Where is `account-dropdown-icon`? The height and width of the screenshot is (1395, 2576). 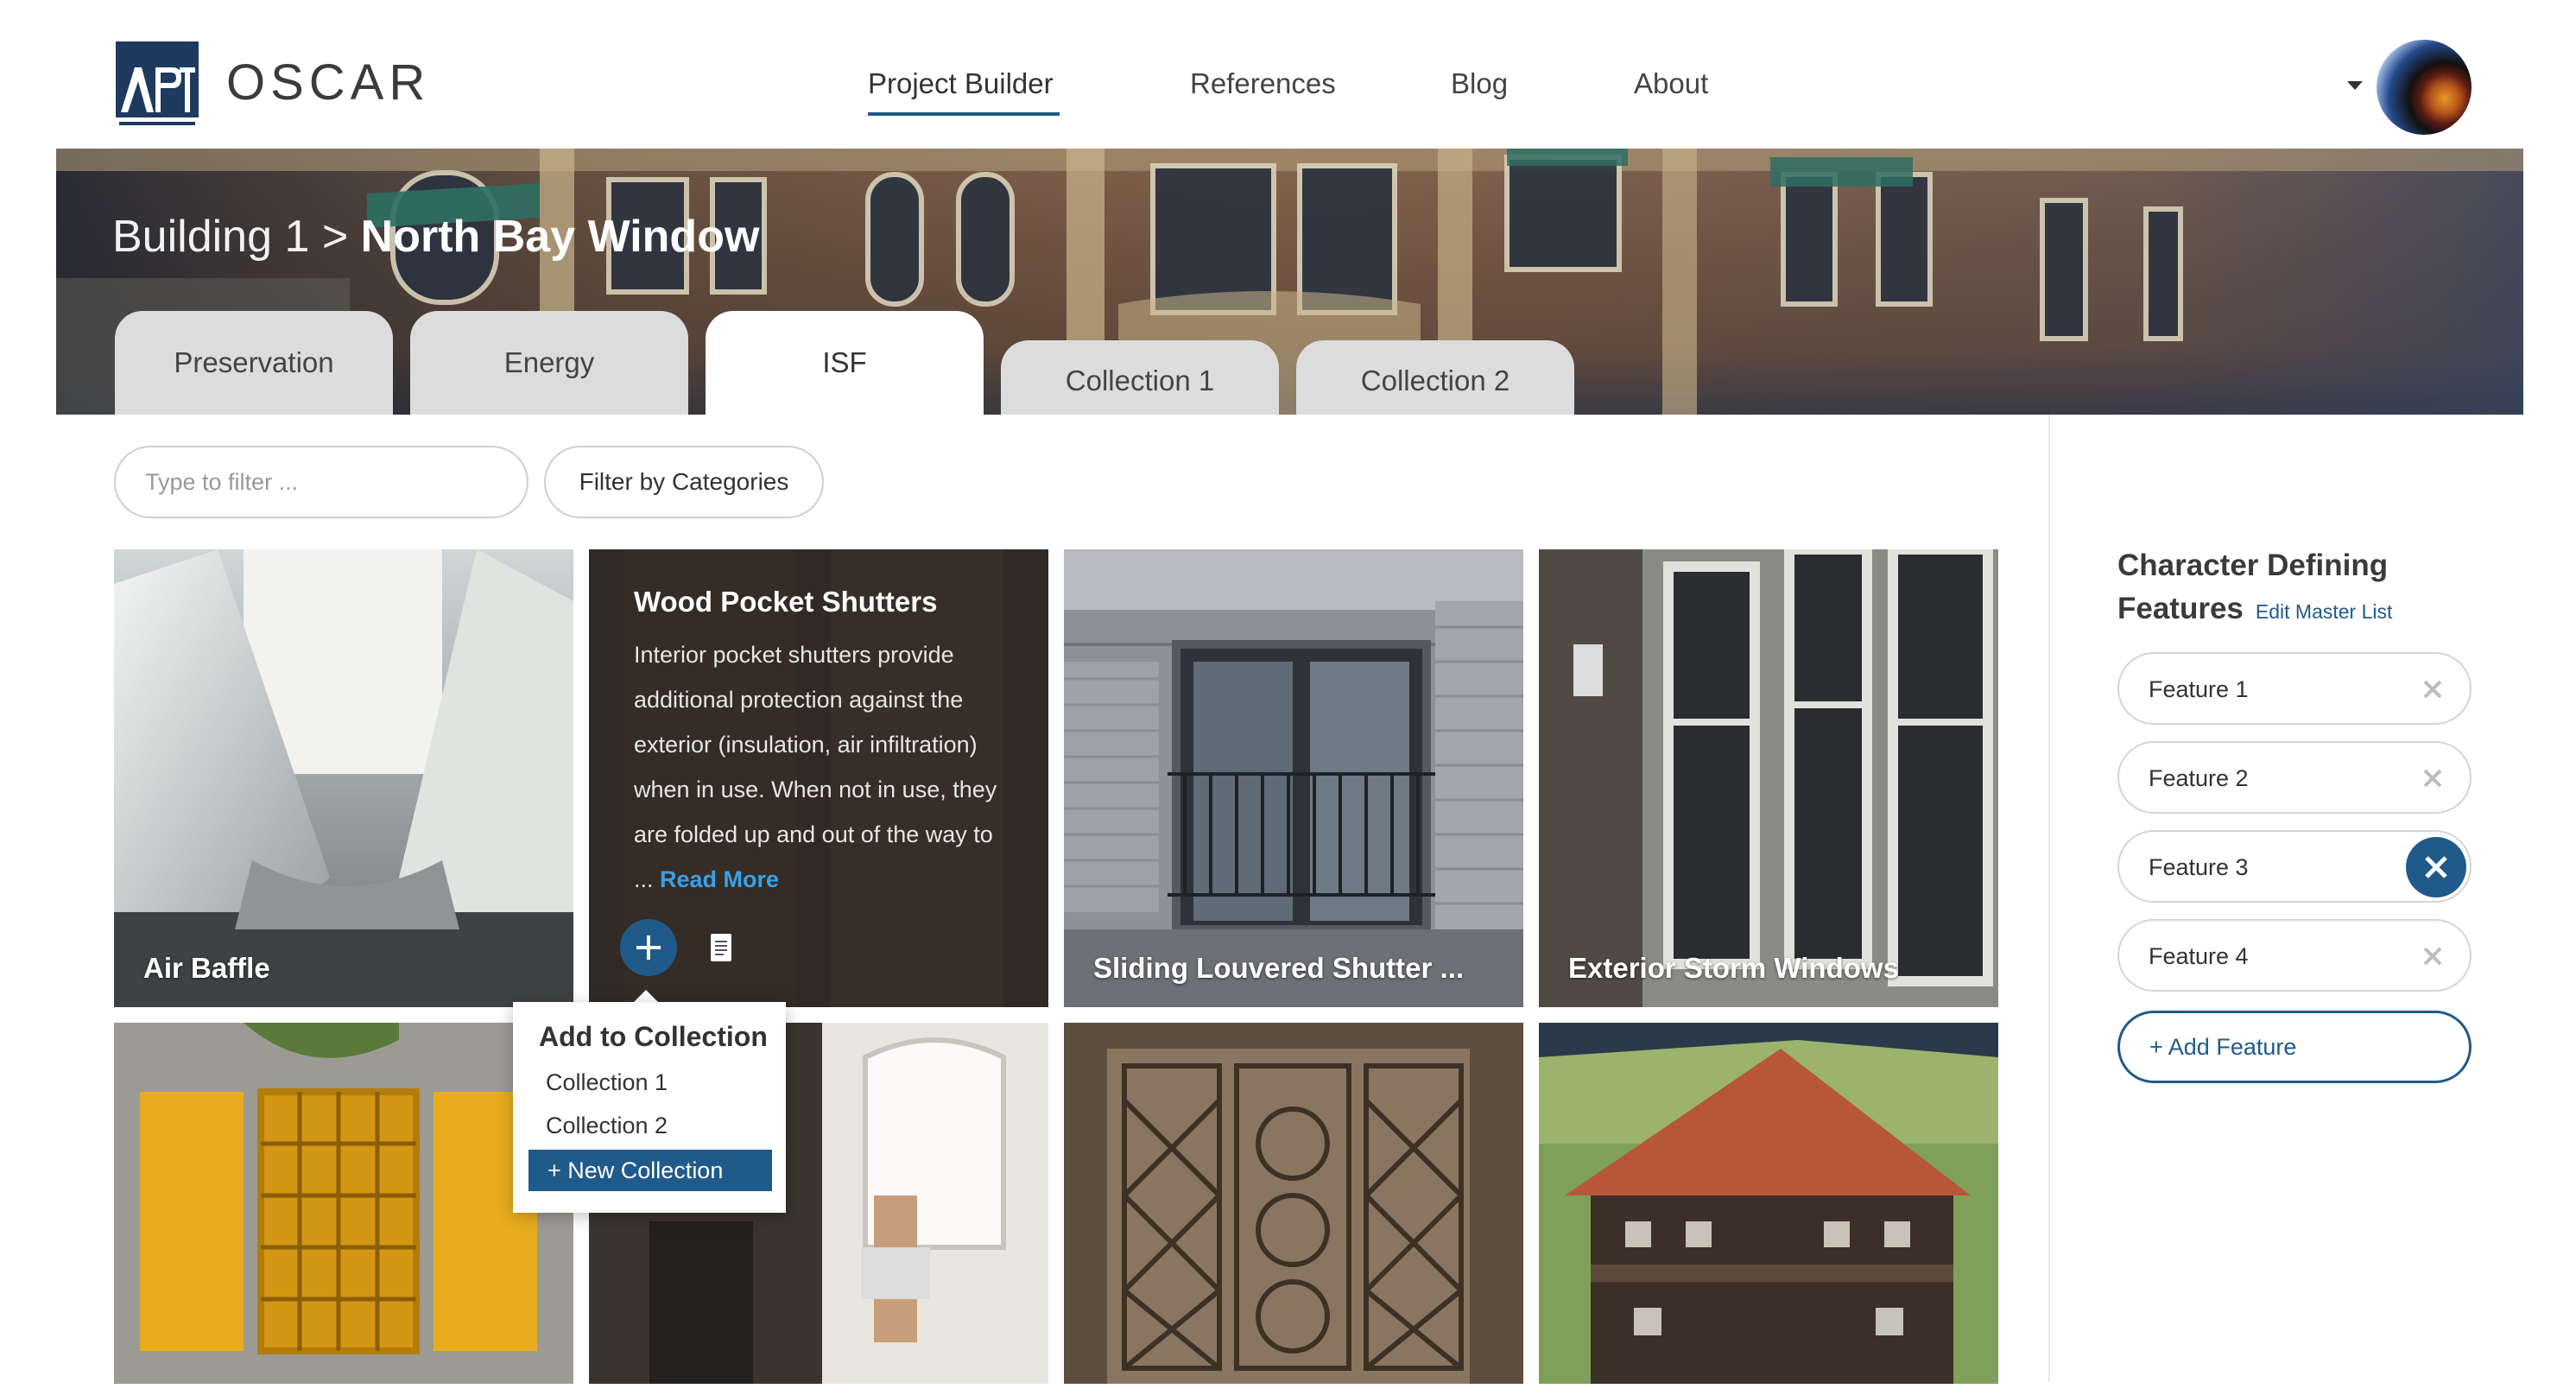 account-dropdown-icon is located at coordinates (2355, 85).